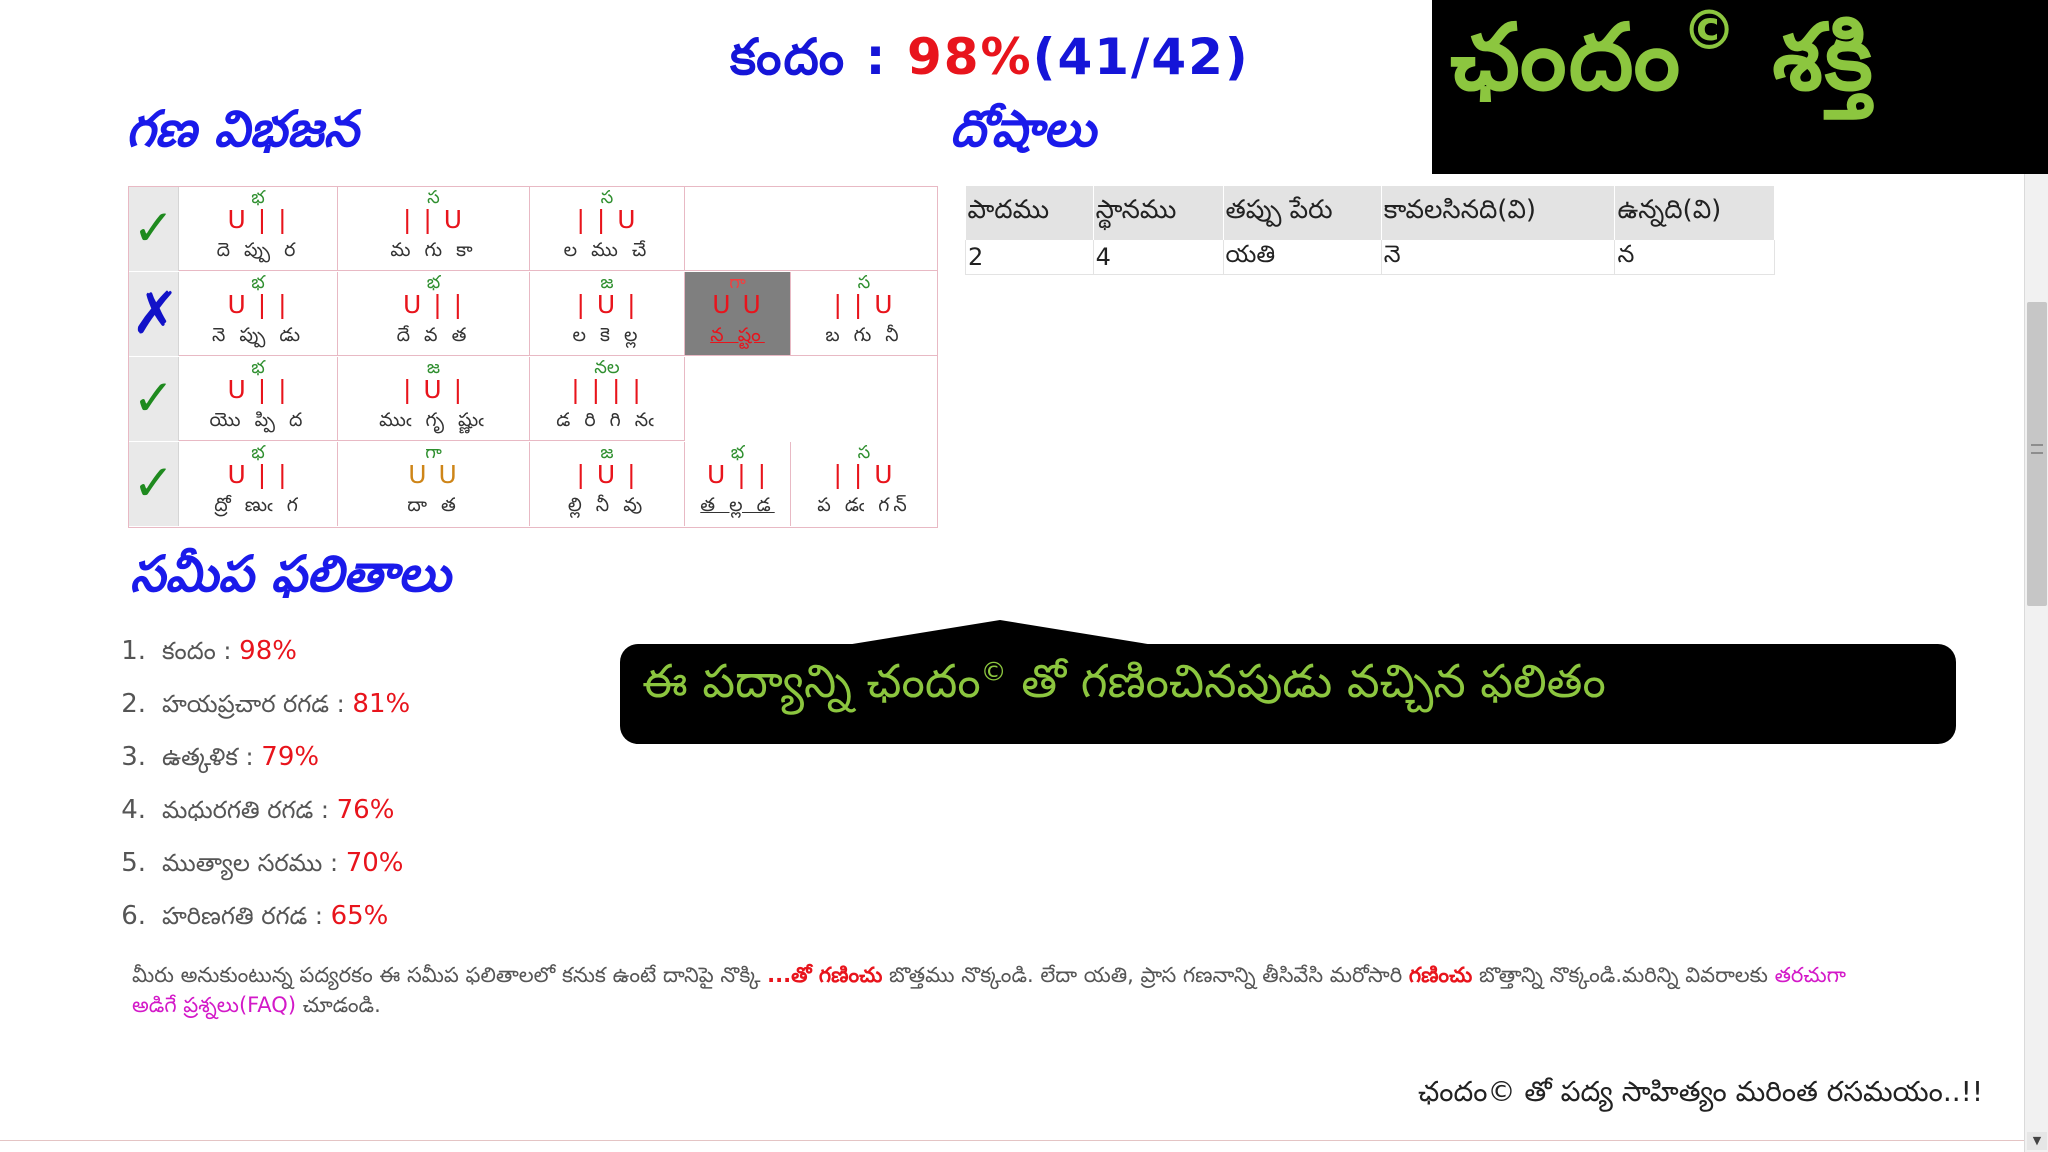 This screenshot has width=2048, height=1152. I want to click on gana-cell: భ U | | యొ ప్పి ద, so click(258, 399).